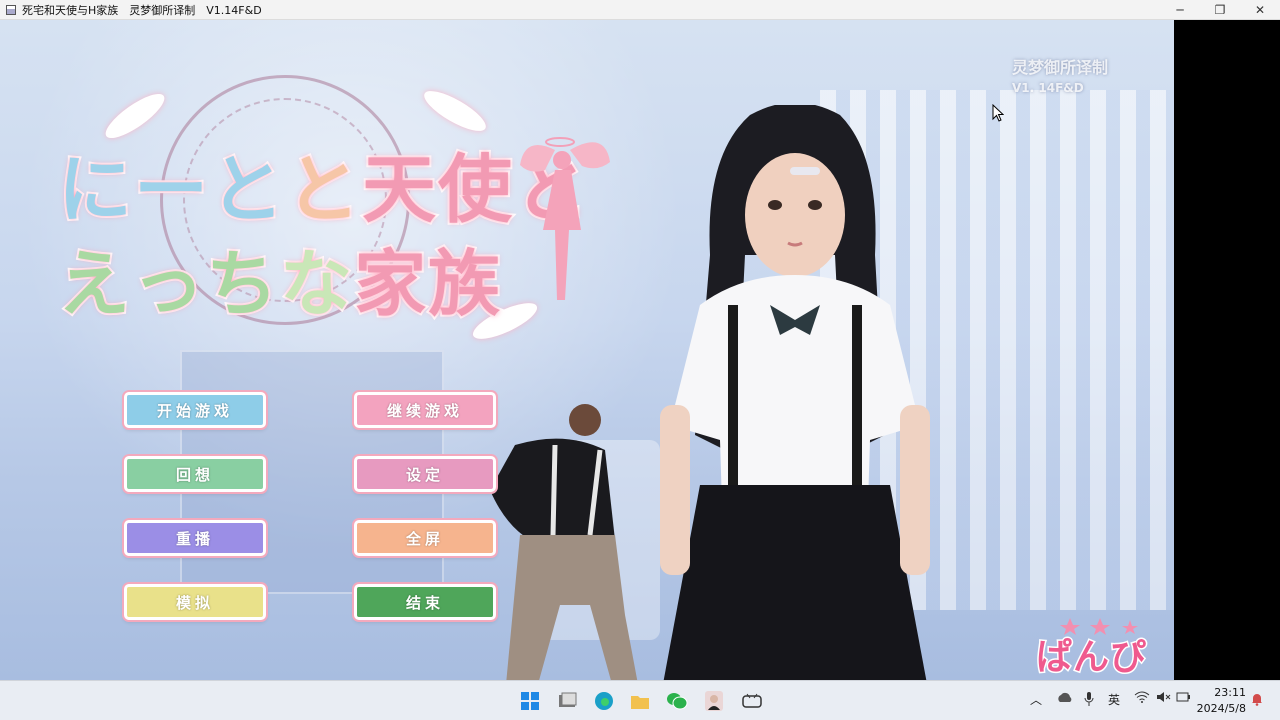 The width and height of the screenshot is (1280, 720). What do you see at coordinates (1183, 698) in the screenshot?
I see `battery-icon` at bounding box center [1183, 698].